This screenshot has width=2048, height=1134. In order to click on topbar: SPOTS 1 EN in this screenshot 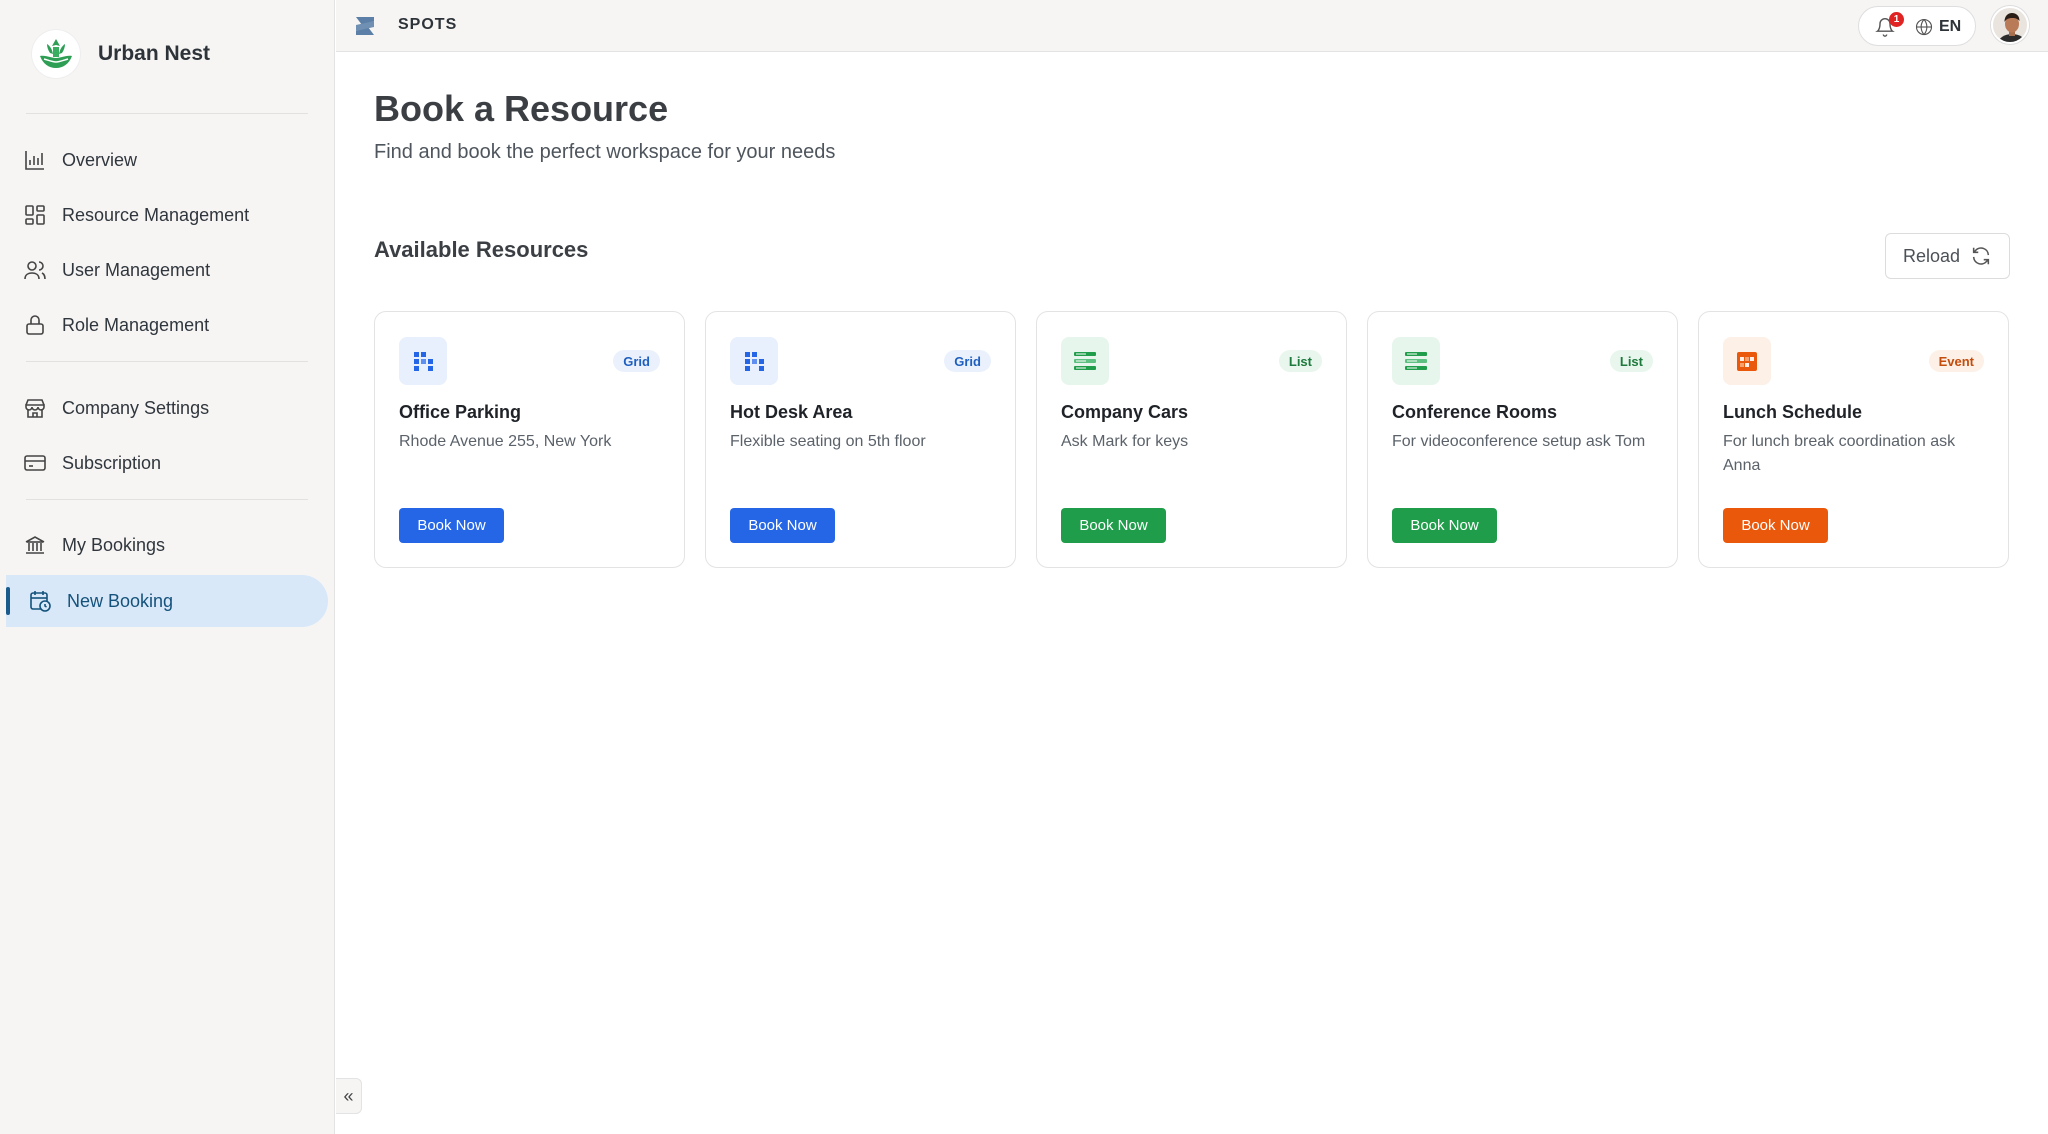, I will do `click(1192, 26)`.